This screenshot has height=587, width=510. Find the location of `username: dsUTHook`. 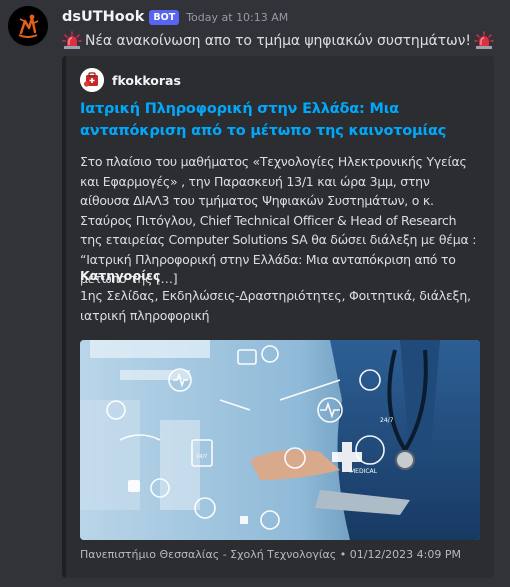

username: dsUTHook is located at coordinates (103, 17).